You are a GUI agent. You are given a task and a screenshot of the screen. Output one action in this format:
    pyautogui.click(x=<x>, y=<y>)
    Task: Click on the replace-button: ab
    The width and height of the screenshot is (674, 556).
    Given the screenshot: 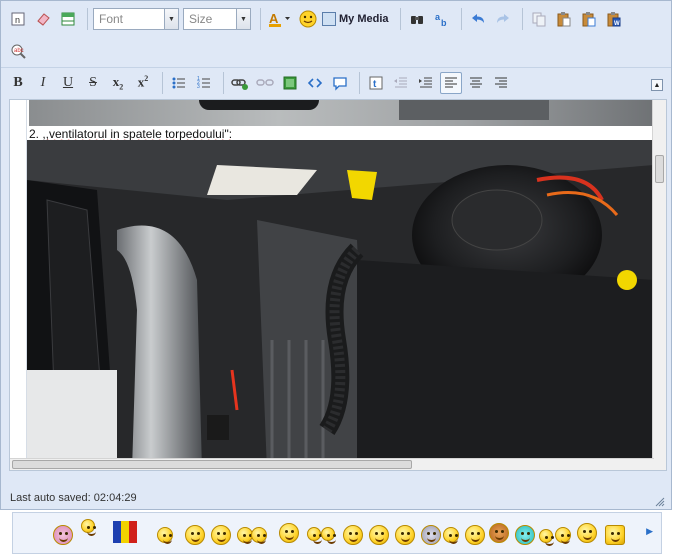 What is the action you would take?
    pyautogui.click(x=442, y=19)
    